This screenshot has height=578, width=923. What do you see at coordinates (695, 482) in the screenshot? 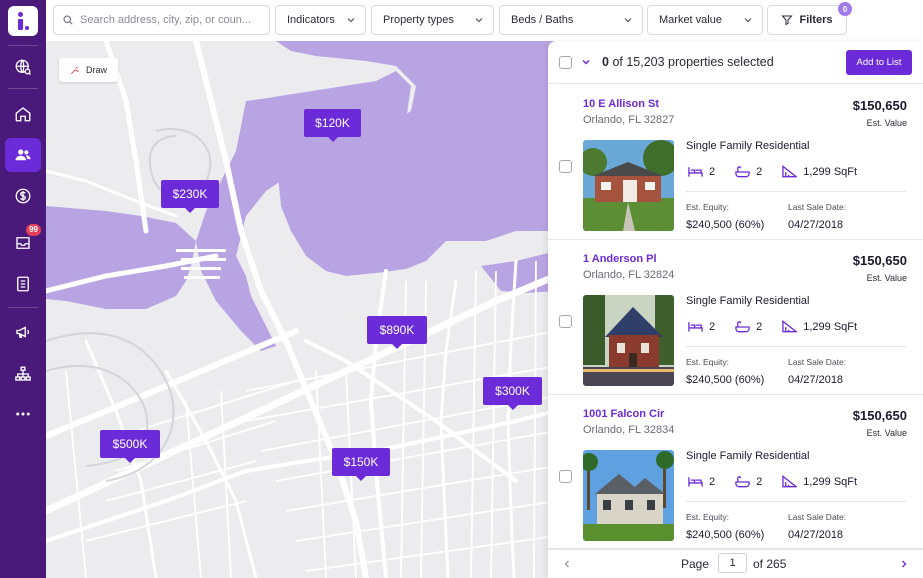
I see `bed-icon` at bounding box center [695, 482].